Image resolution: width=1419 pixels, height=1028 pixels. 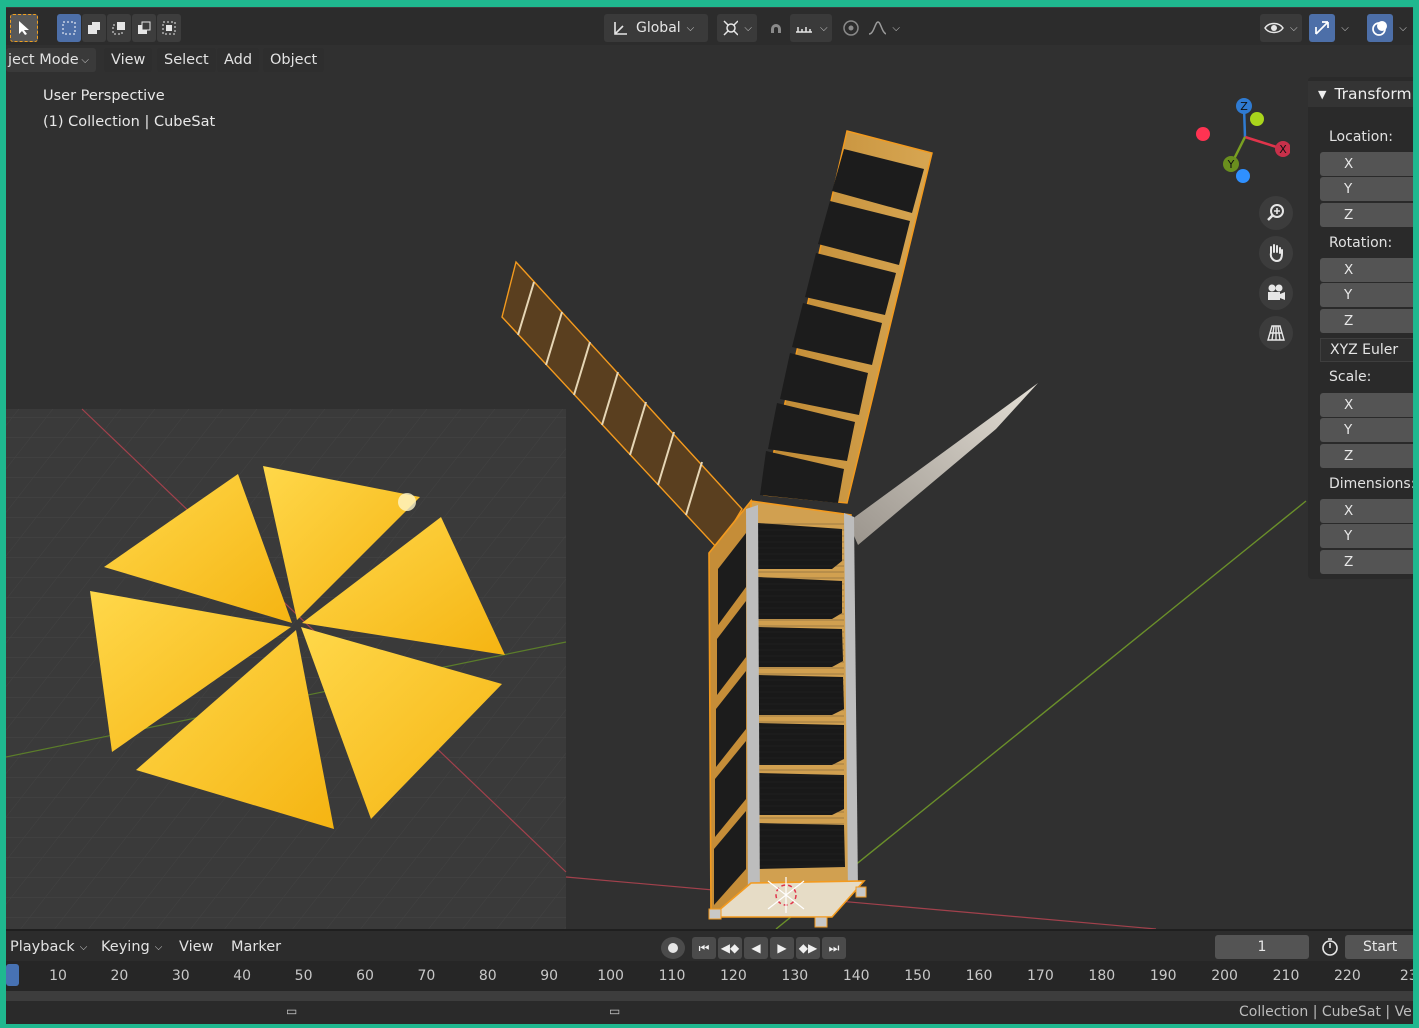 I want to click on transform-title: Transform, so click(x=1373, y=94).